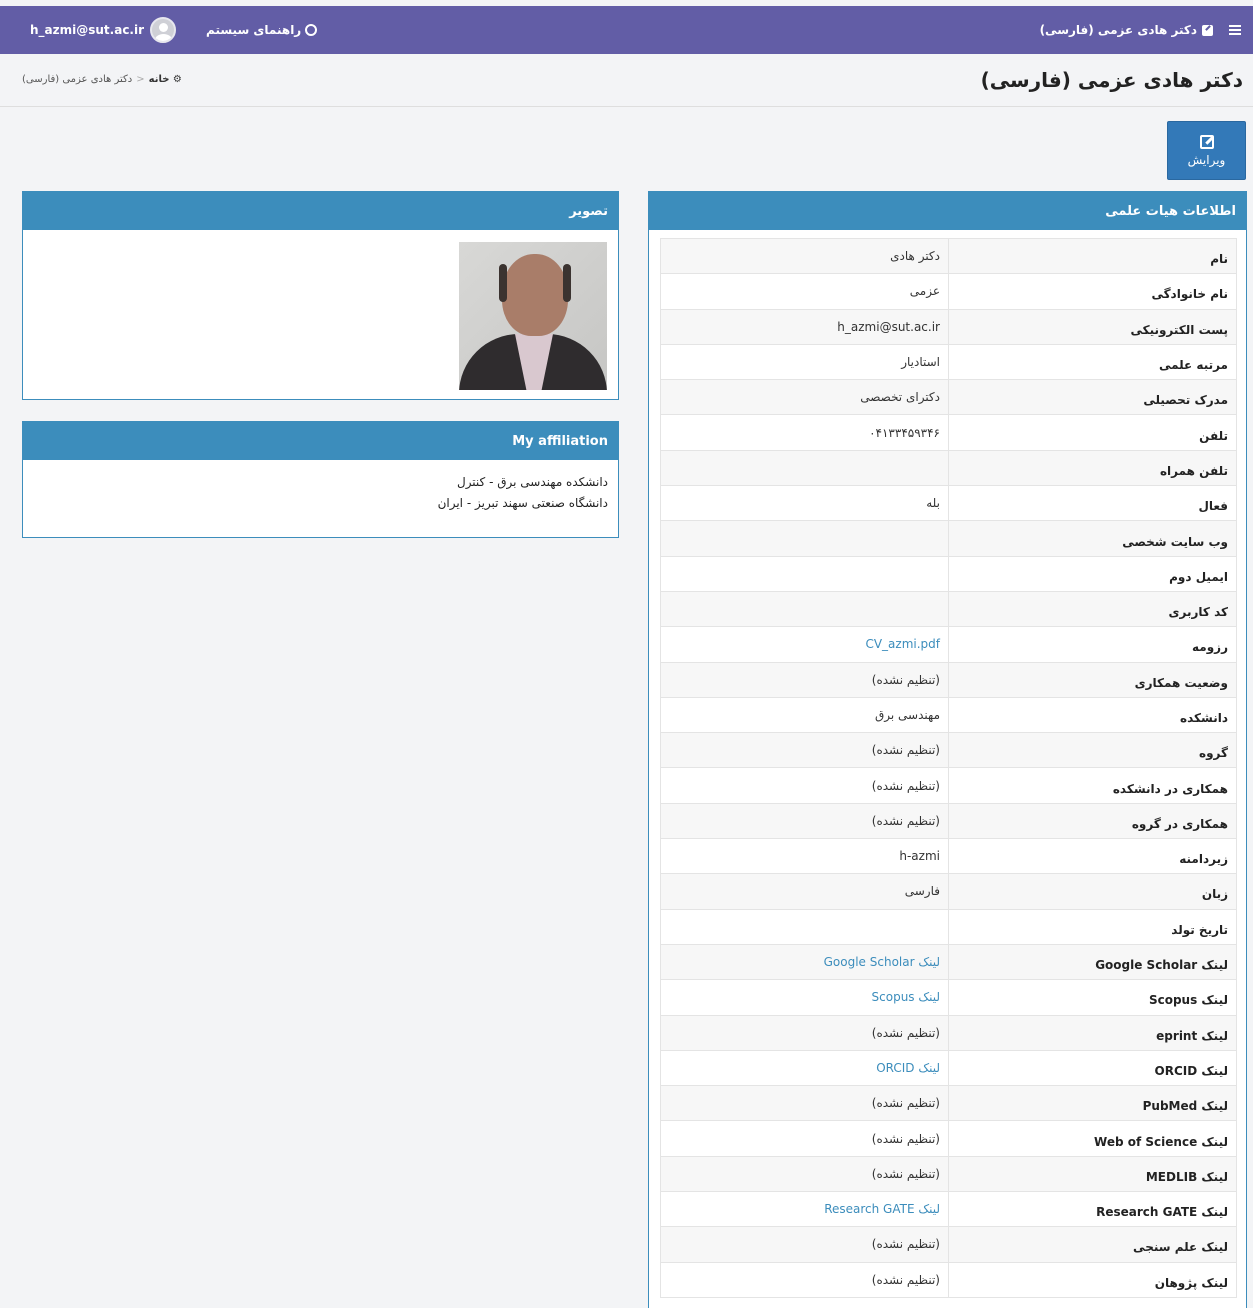 The height and width of the screenshot is (1308, 1253). I want to click on table-row: لینک eprint (تنظیم نشده), so click(948, 1032).